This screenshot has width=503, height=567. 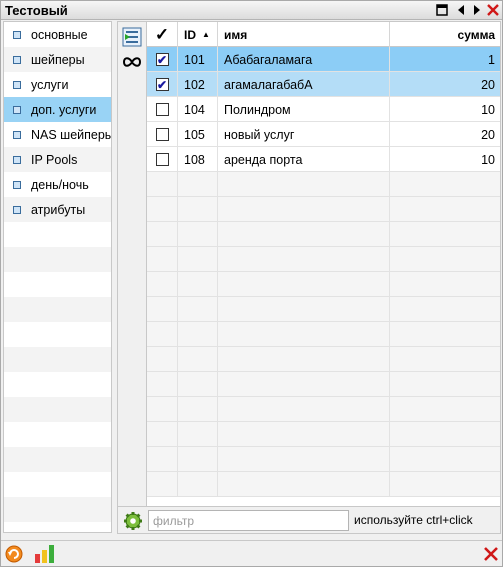 I want to click on row-name: Полиндром, so click(x=304, y=109).